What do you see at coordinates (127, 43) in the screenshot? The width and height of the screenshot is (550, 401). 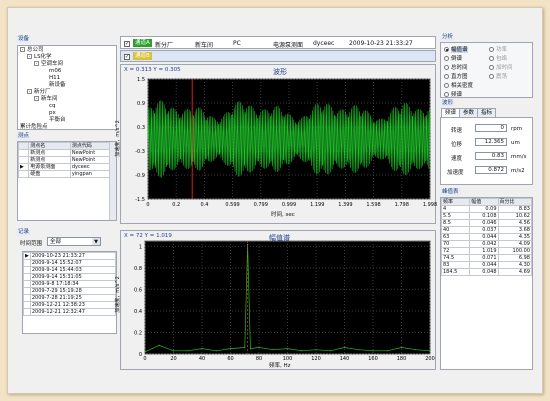 I see `channel-a-checkbox: ✓` at bounding box center [127, 43].